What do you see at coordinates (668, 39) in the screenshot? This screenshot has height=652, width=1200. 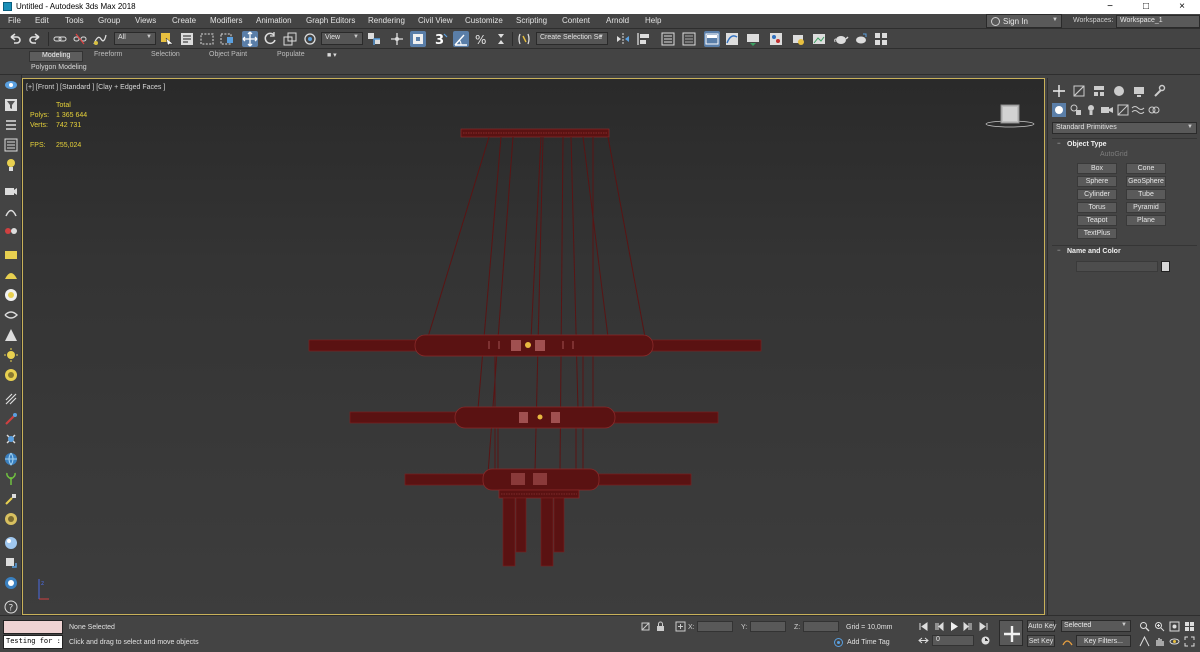 I see `toggle-scene-explorer-button` at bounding box center [668, 39].